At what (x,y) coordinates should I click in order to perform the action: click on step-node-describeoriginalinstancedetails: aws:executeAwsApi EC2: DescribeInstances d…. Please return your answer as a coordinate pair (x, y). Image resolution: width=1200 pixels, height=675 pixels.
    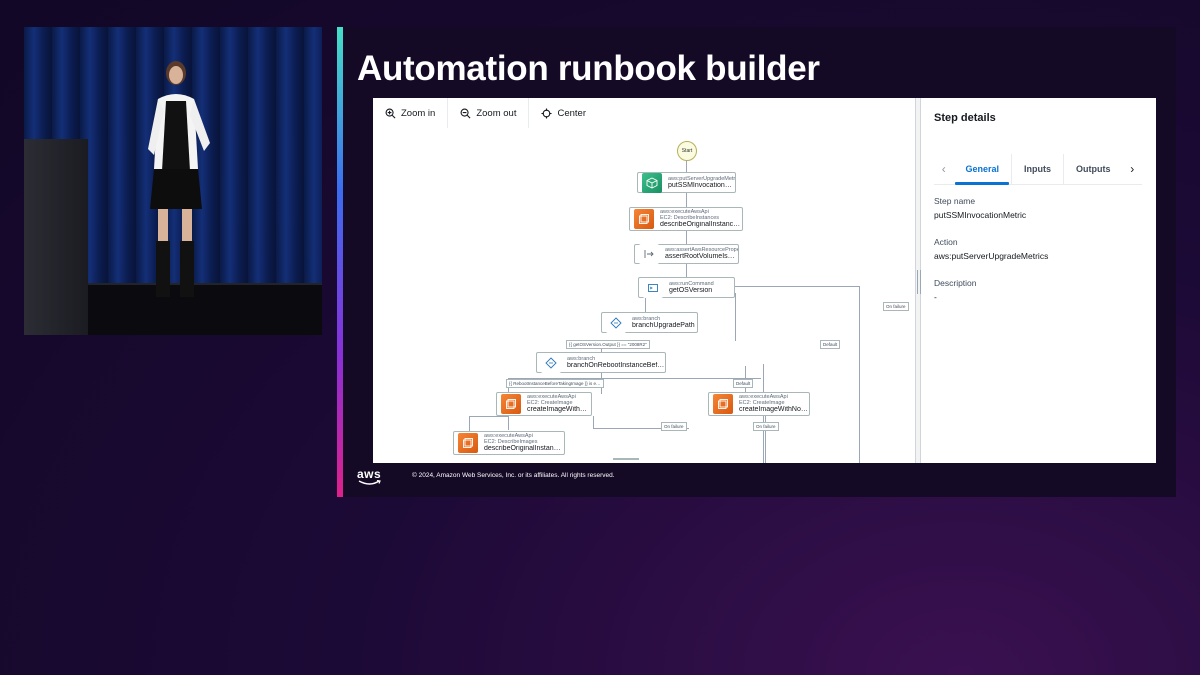
    Looking at the image, I should click on (686, 219).